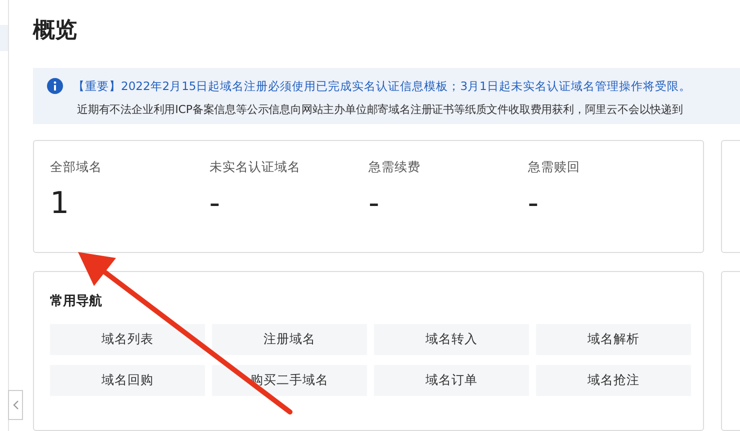 The width and height of the screenshot is (740, 431). I want to click on stat-label: 全部域名, so click(76, 167).